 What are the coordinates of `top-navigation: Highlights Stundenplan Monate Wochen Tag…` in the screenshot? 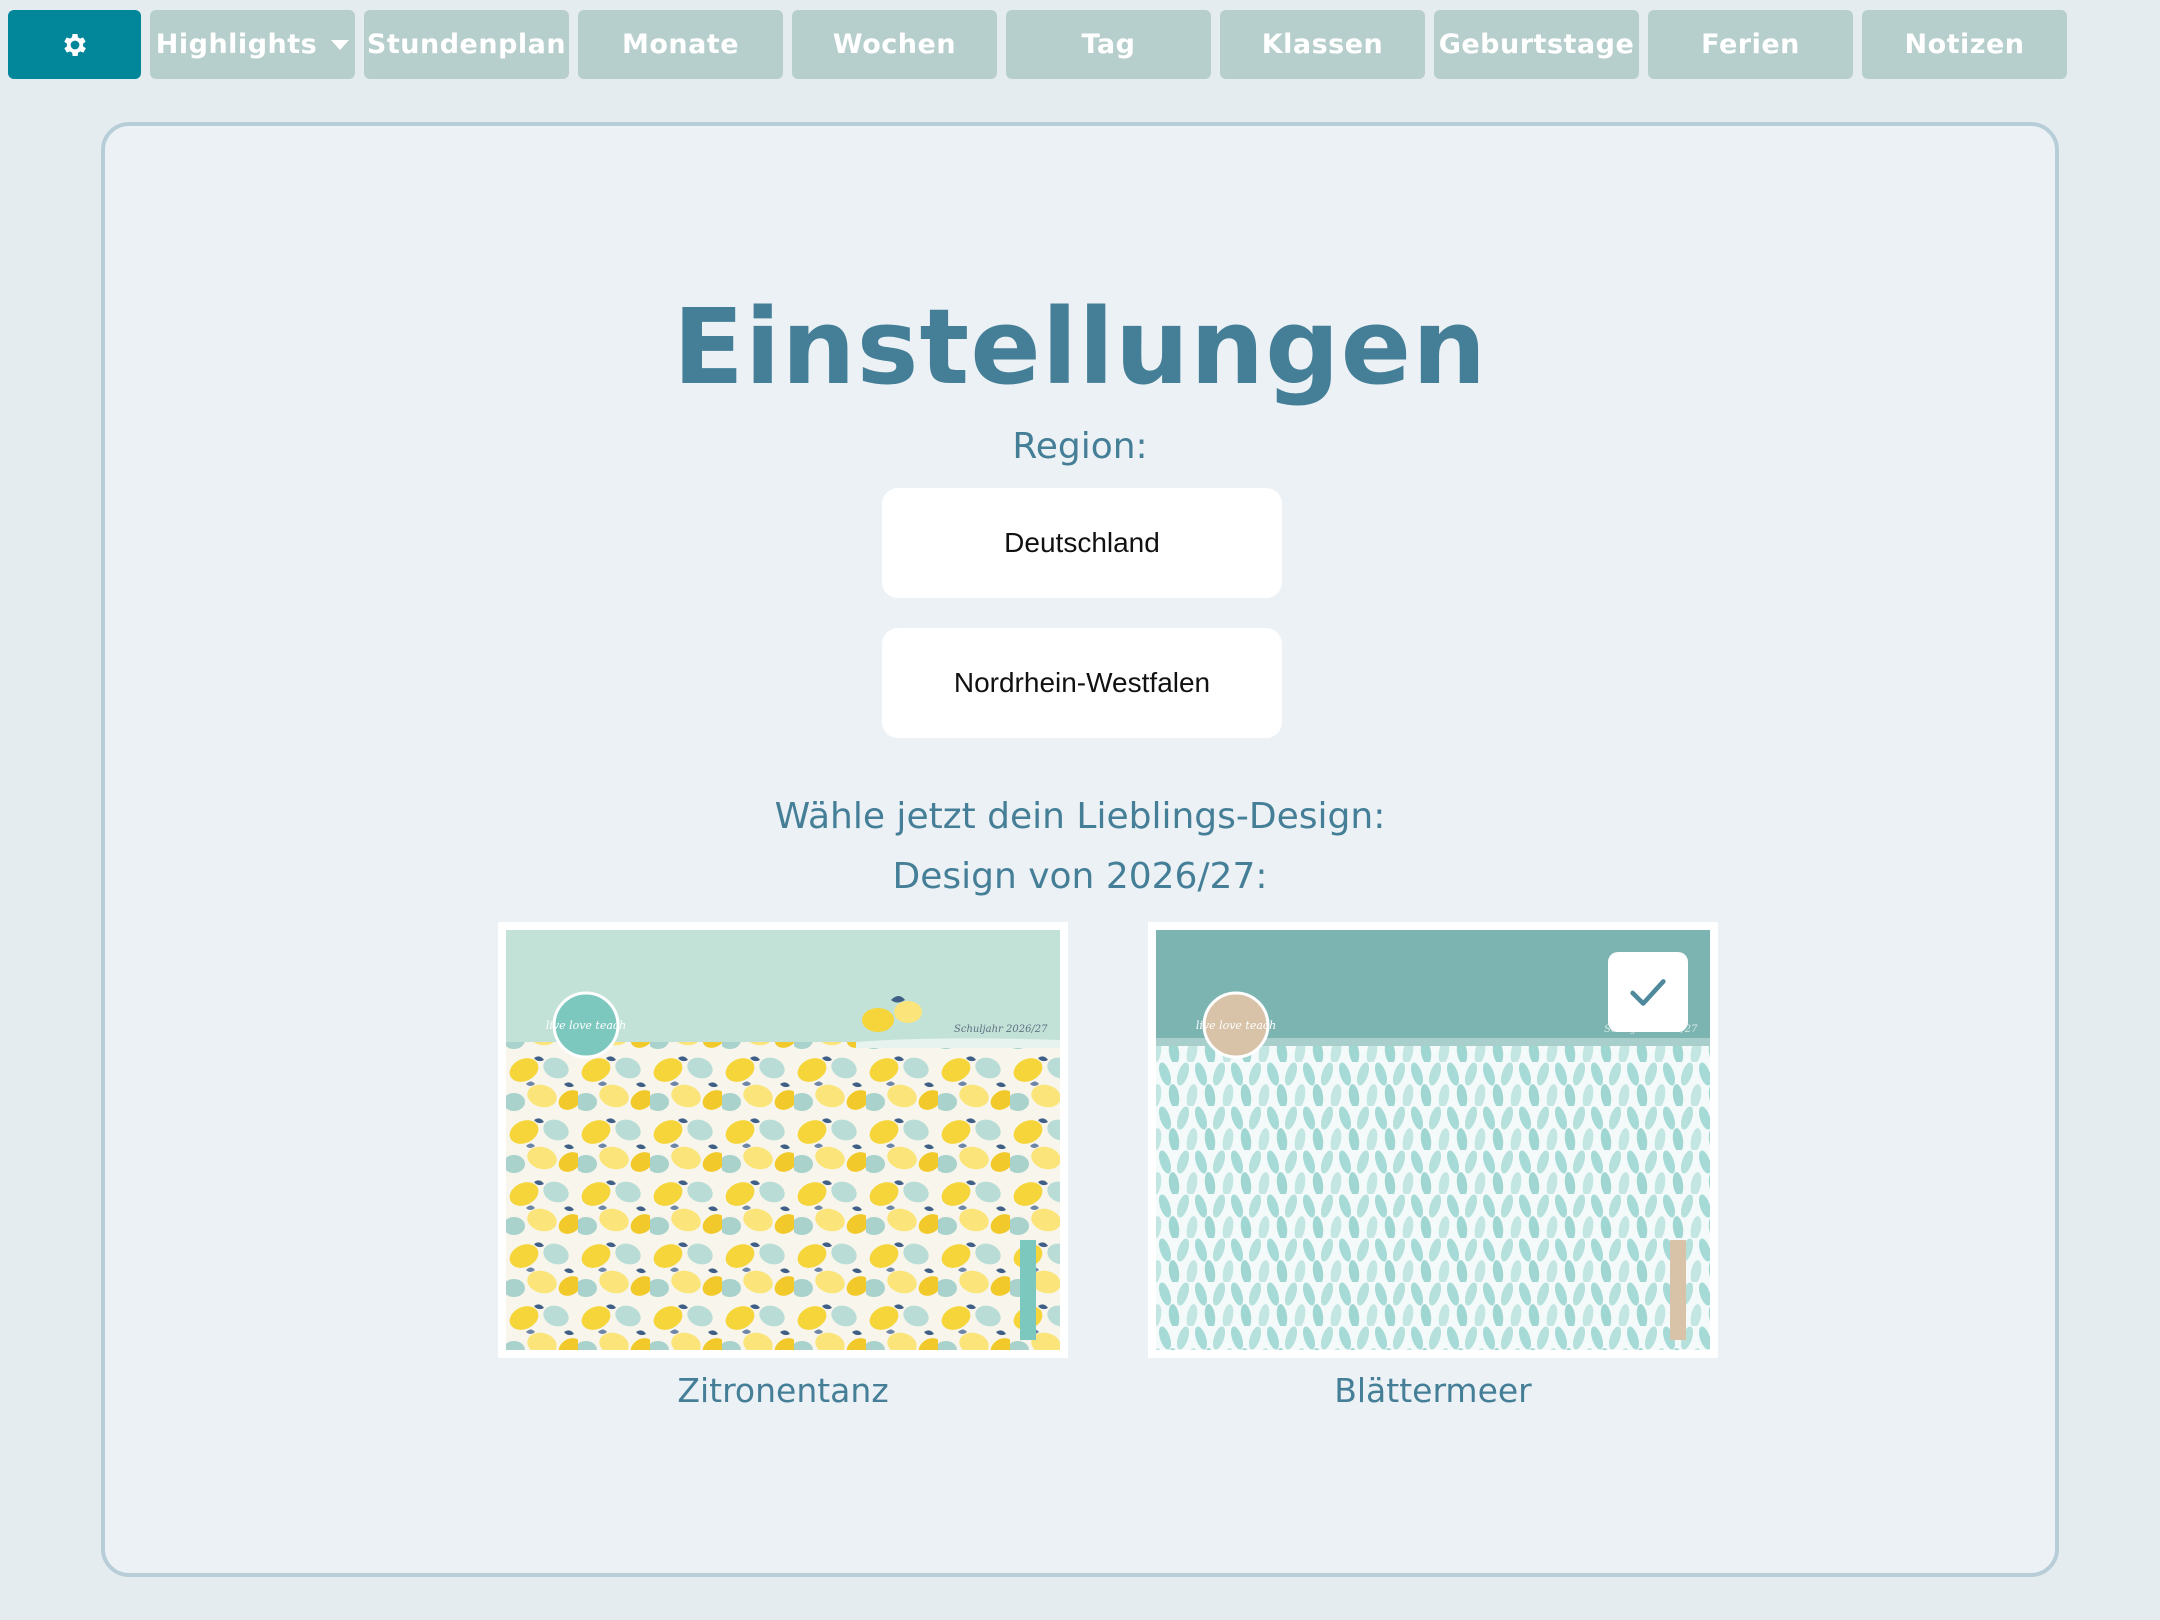 It's located at (1037, 44).